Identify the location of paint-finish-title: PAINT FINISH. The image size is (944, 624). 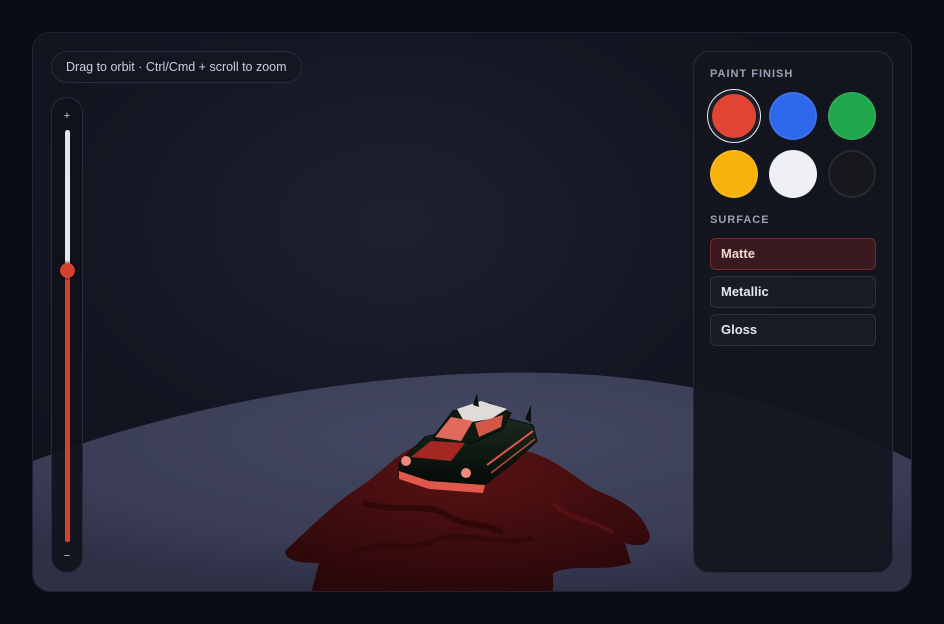
(752, 74).